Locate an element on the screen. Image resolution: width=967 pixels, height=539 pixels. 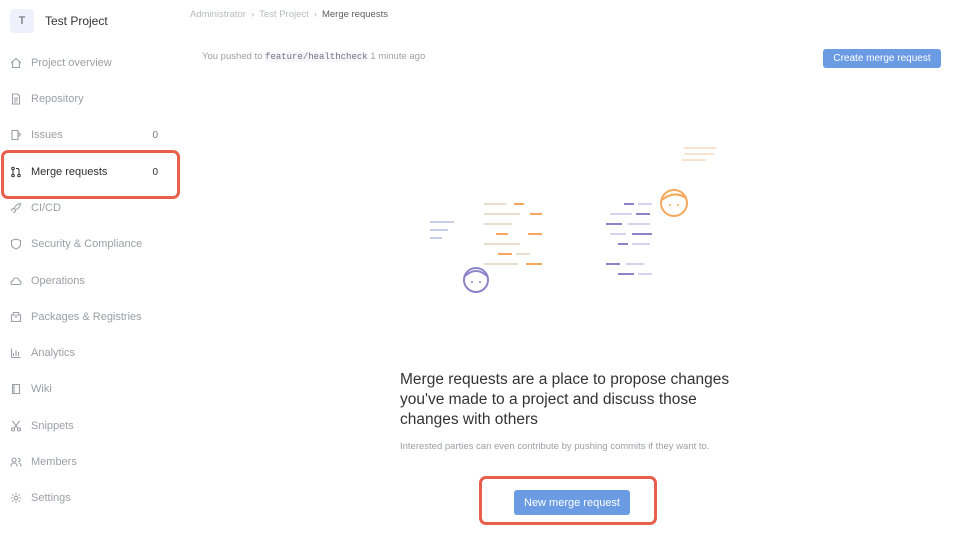
empty-state-illustration is located at coordinates (573, 220).